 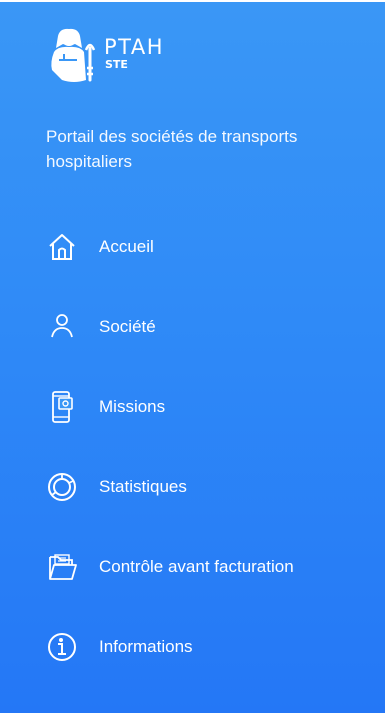 What do you see at coordinates (209, 487) in the screenshot?
I see `nav-item-statistiques: Statistiques` at bounding box center [209, 487].